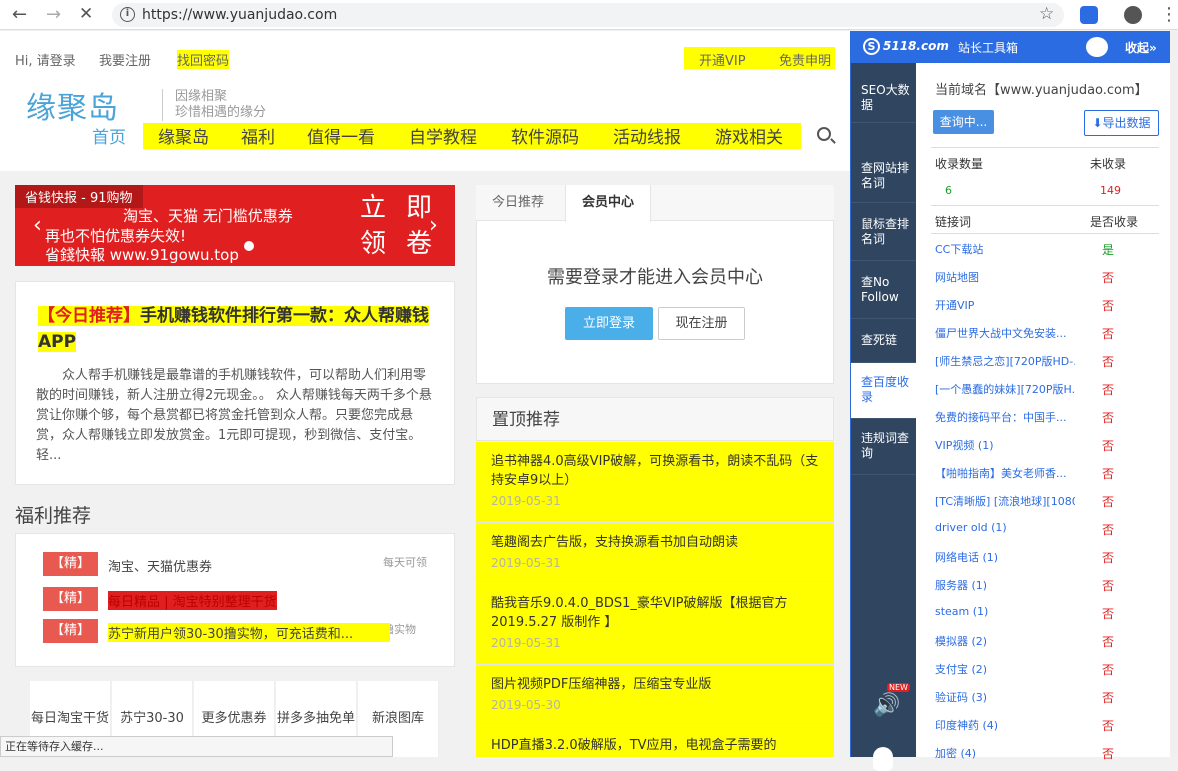  I want to click on current-domain: 当前域名【www.yuanjudao.com】, so click(1041, 90).